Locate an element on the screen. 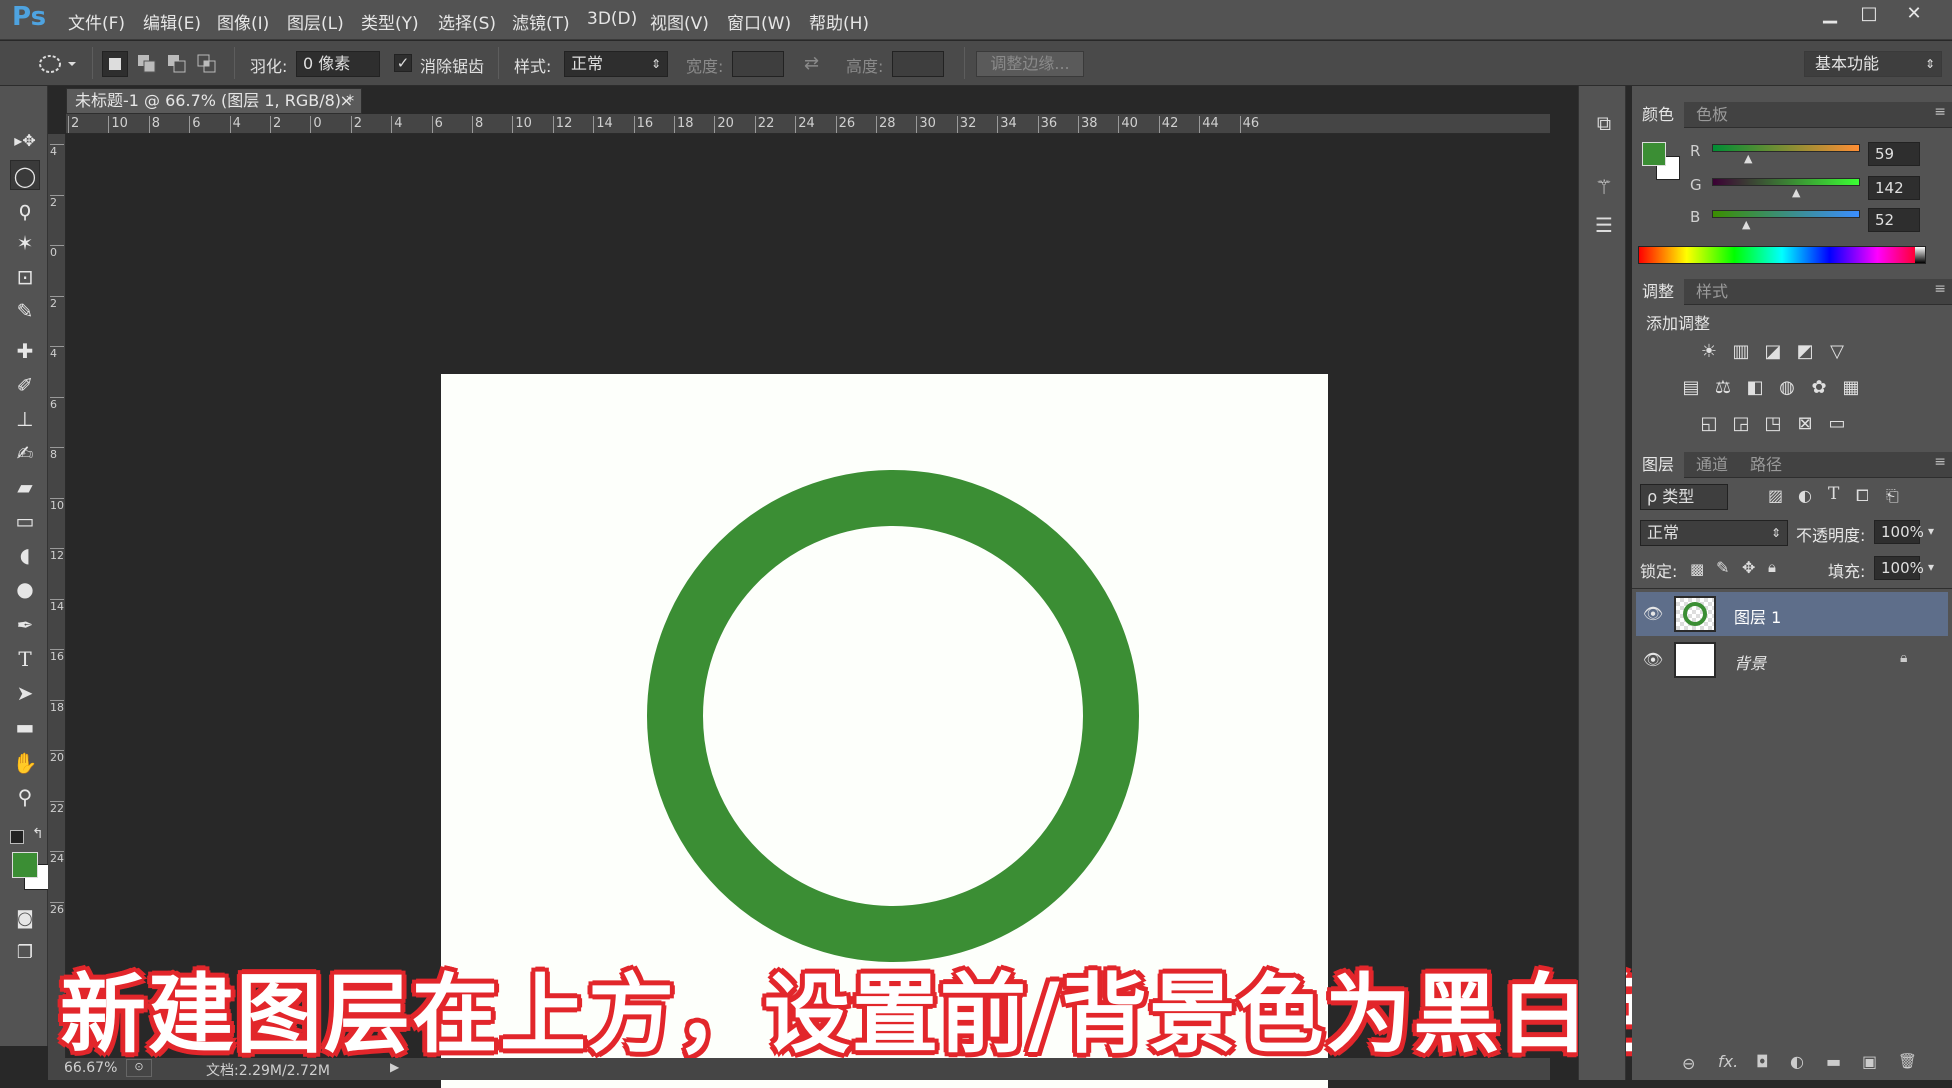 This screenshot has width=1952, height=1088. status-menu-arrow-icon: ▶ is located at coordinates (394, 1067).